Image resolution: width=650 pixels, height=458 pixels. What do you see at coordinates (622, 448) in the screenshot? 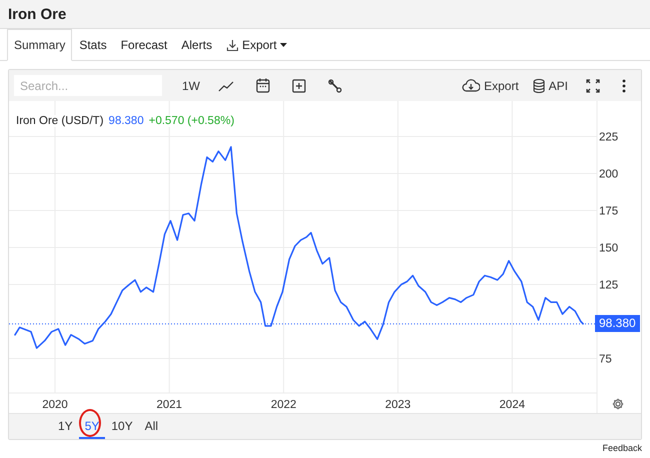
I see `feedback-link: Feedback` at bounding box center [622, 448].